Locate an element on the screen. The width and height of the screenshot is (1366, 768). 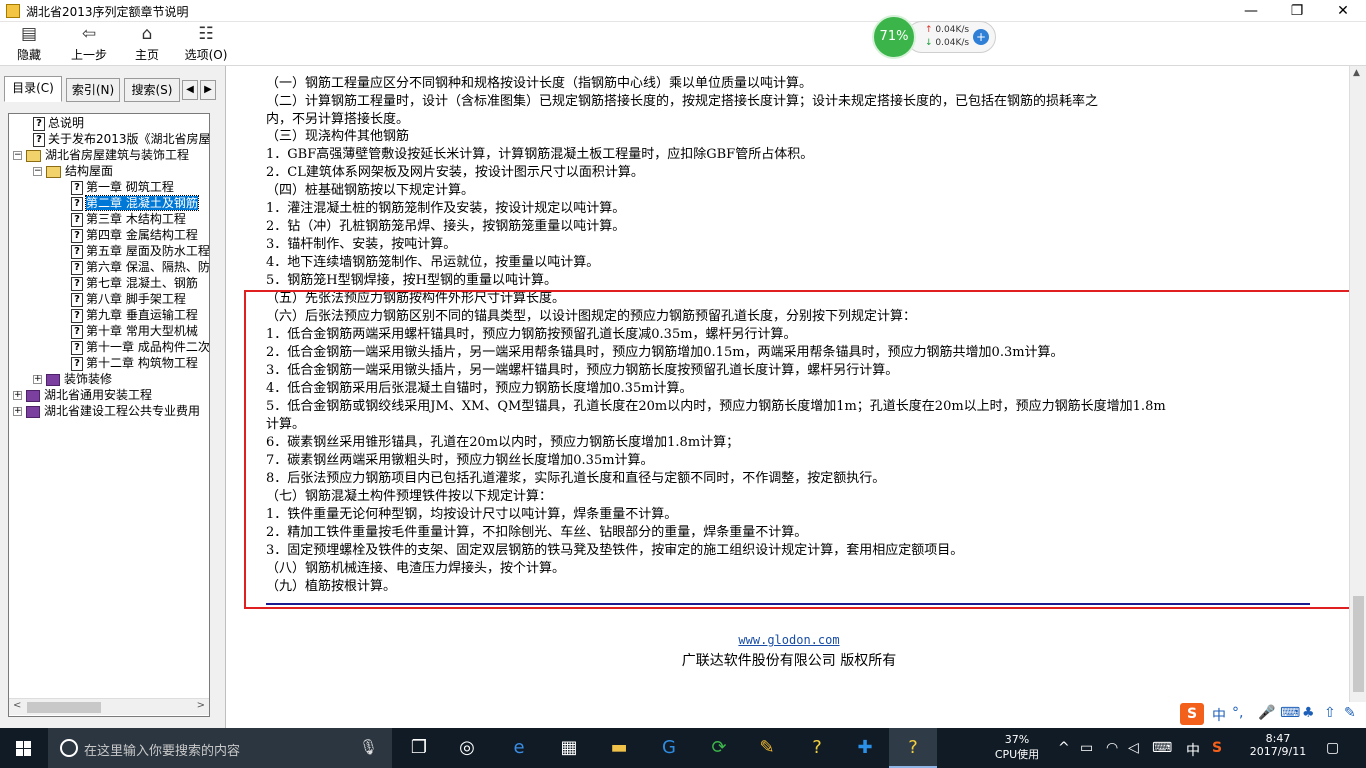
tree-horizontal-scrollbar: < > is located at coordinates (109, 706).